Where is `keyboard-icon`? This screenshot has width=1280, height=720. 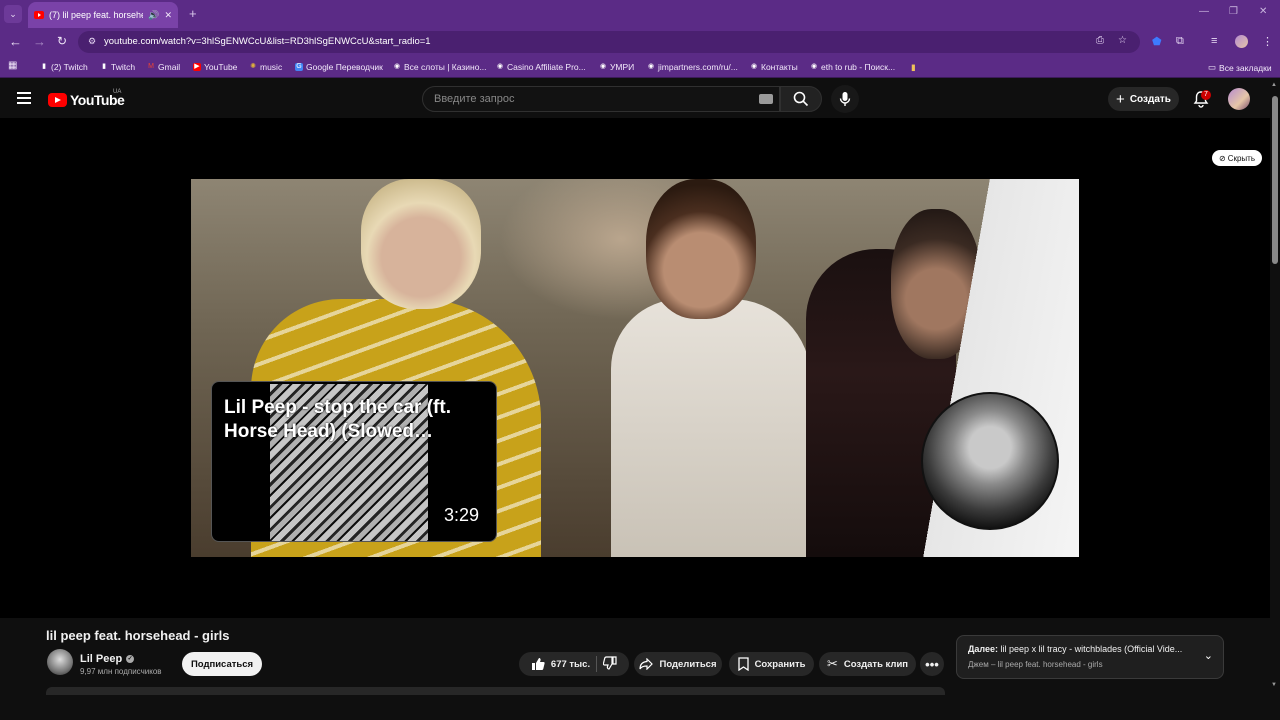
keyboard-icon is located at coordinates (766, 99).